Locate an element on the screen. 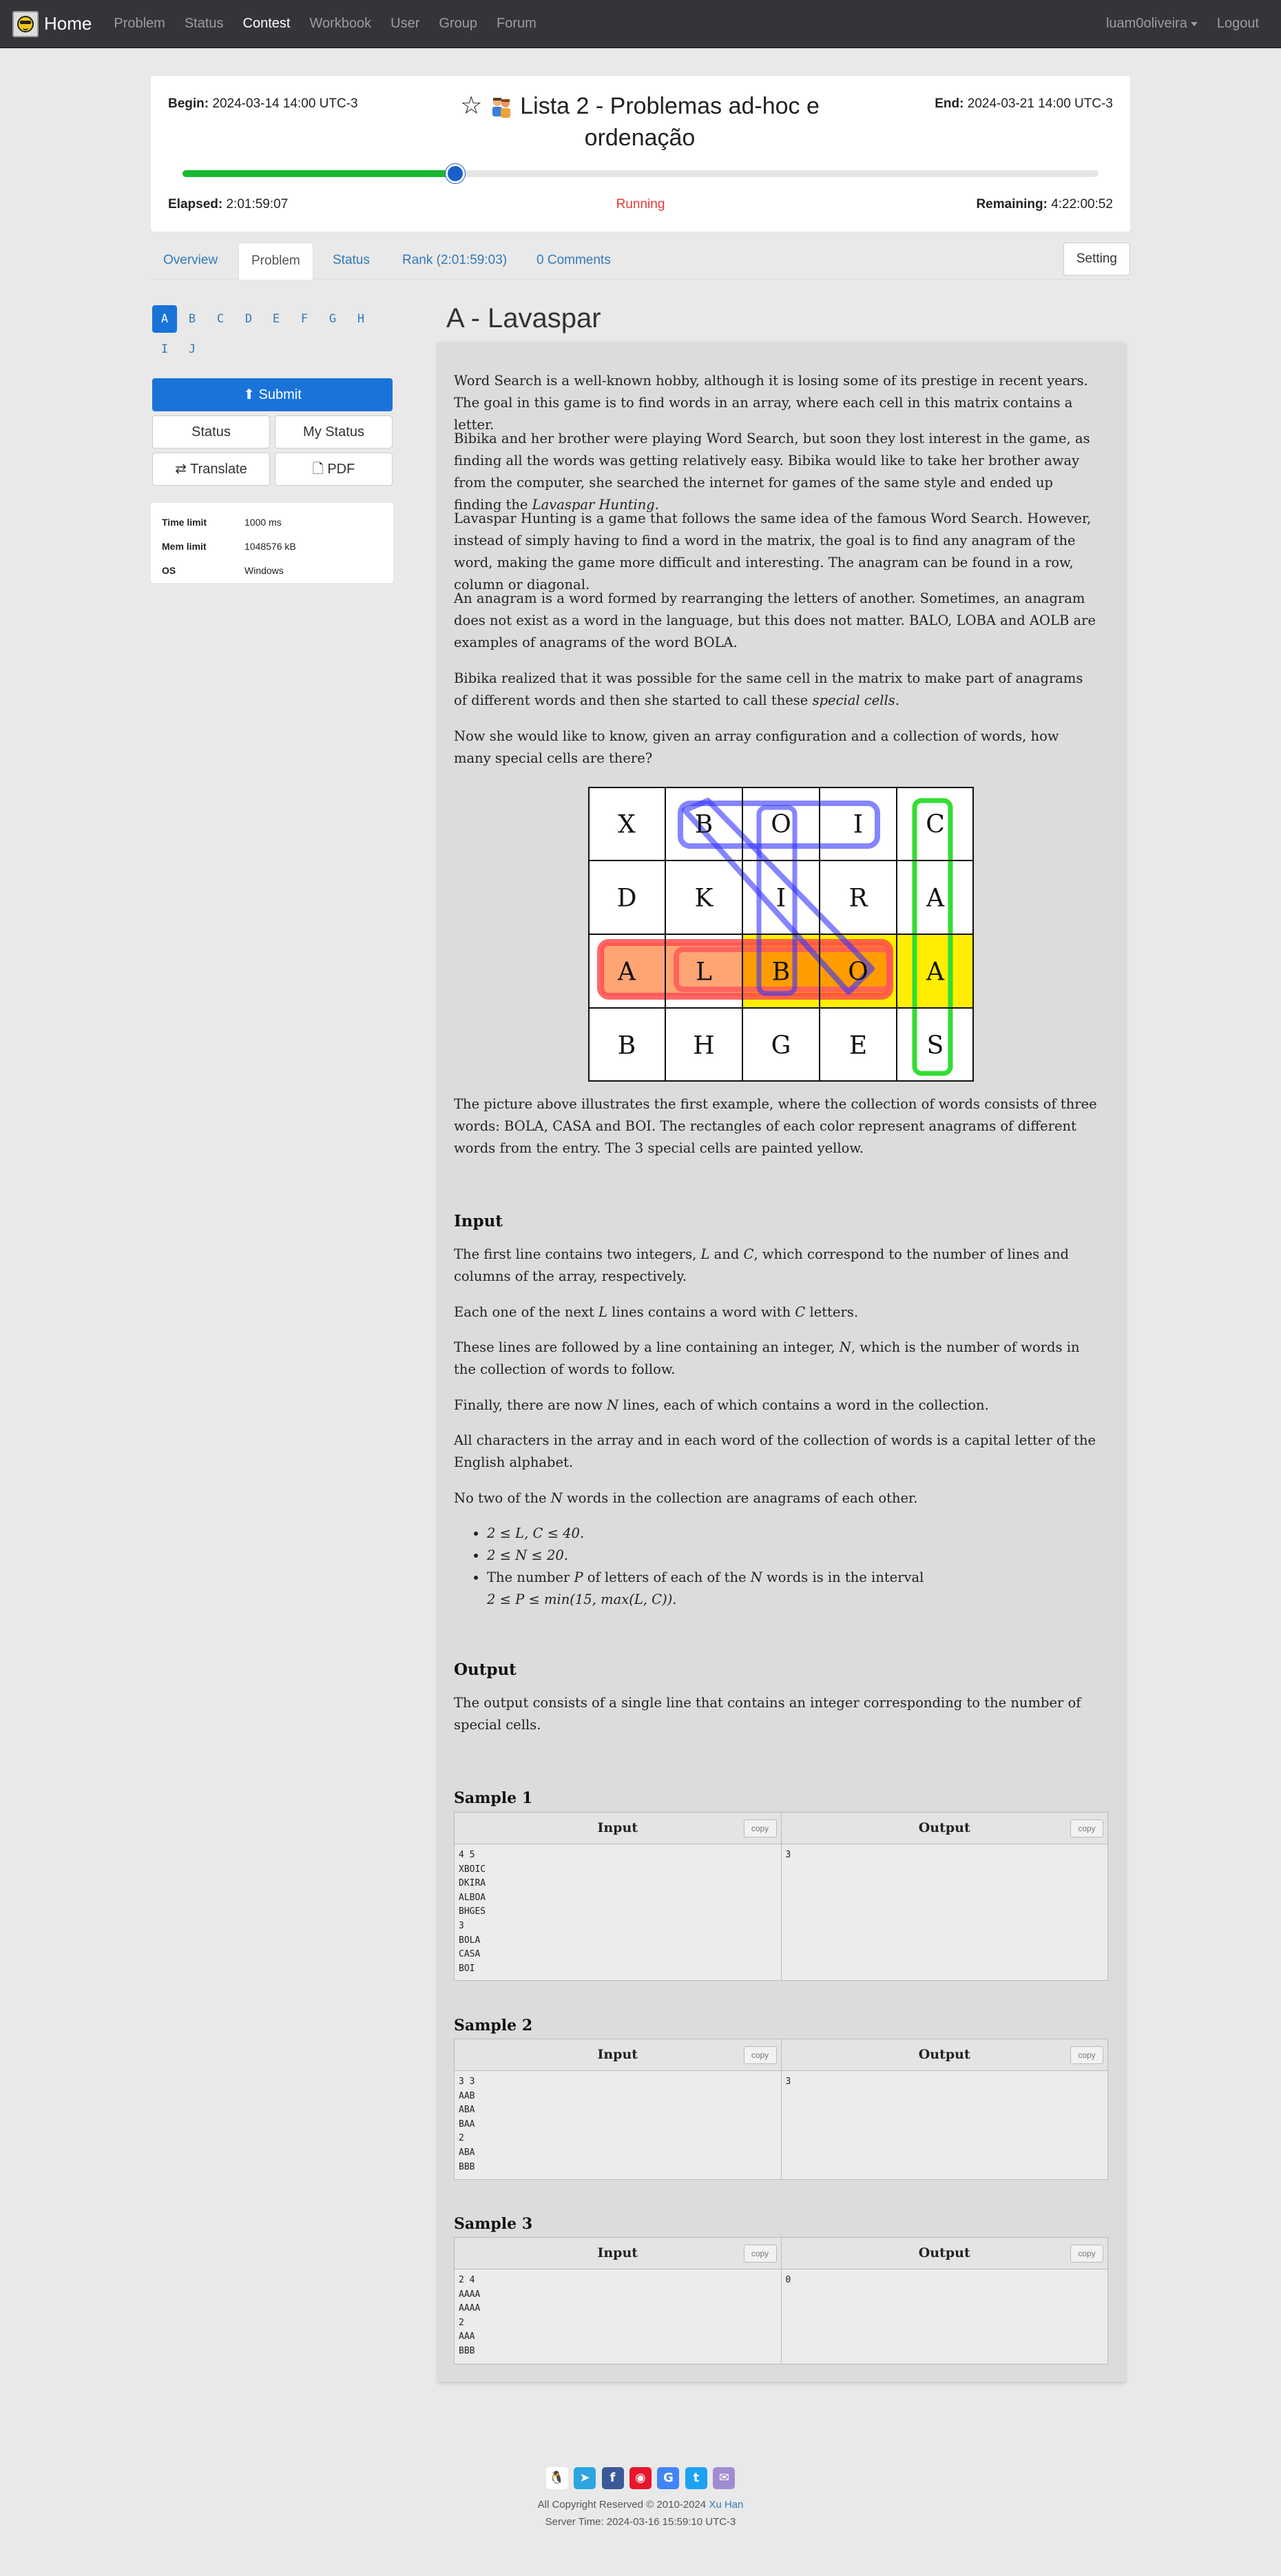 The image size is (1281, 2576). nav-user: User is located at coordinates (405, 24).